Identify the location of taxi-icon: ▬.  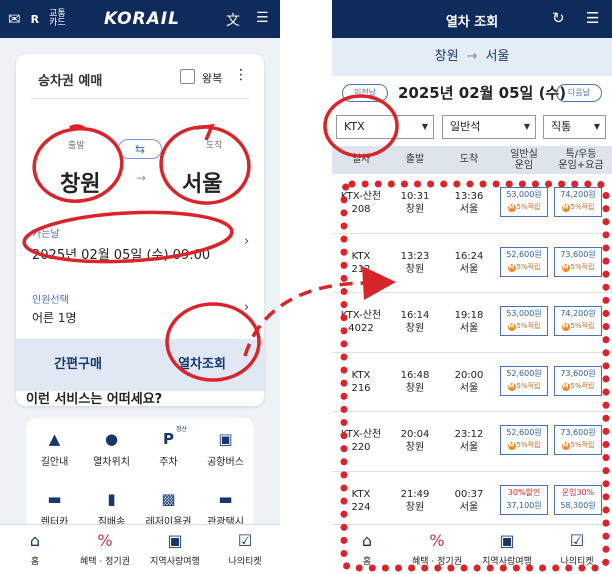
(225, 499).